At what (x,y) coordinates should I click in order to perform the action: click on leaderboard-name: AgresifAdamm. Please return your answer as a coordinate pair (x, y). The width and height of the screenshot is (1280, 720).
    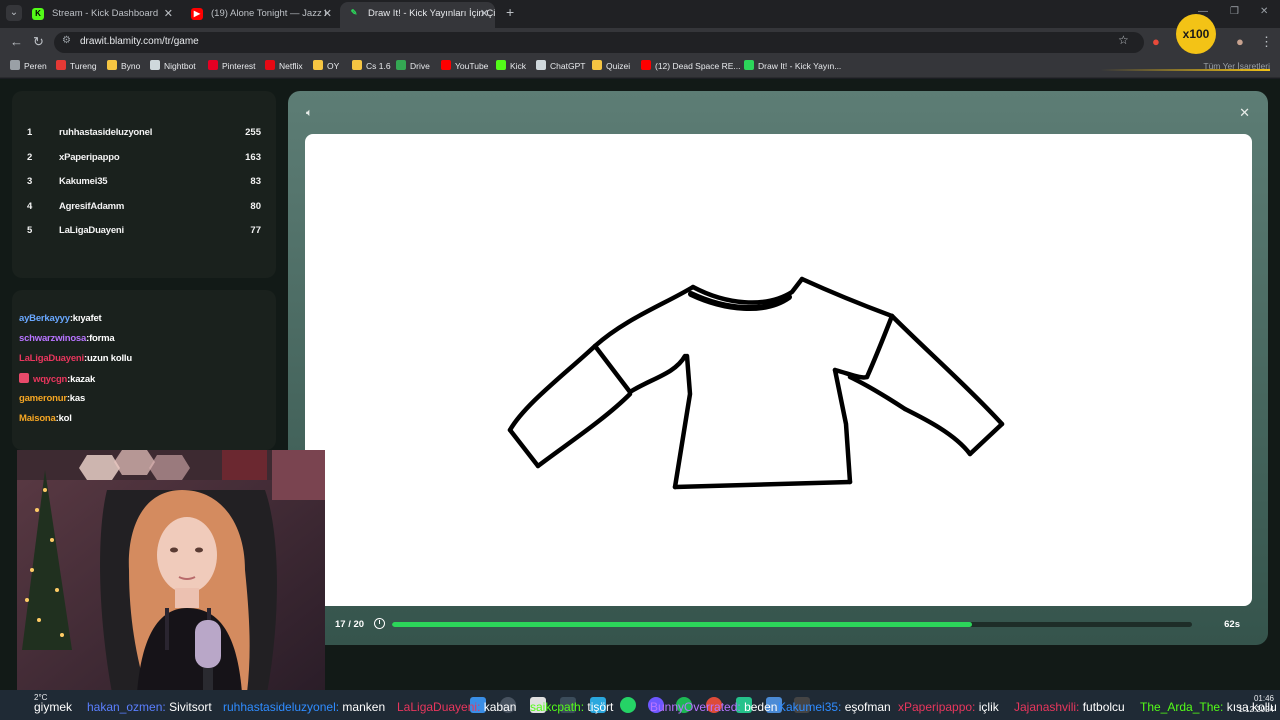
    Looking at the image, I should click on (92, 206).